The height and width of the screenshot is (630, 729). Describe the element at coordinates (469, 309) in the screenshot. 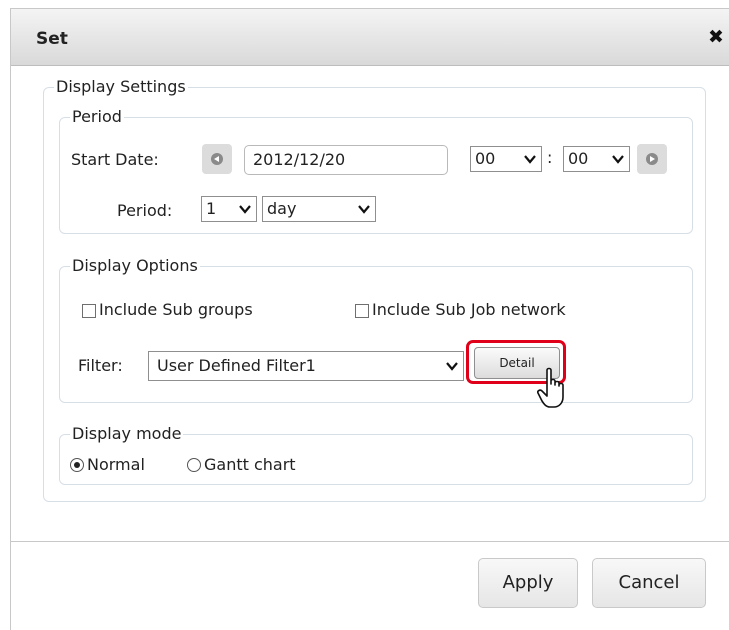

I see `include-sub-job-network-label: Include Sub Job network` at that location.